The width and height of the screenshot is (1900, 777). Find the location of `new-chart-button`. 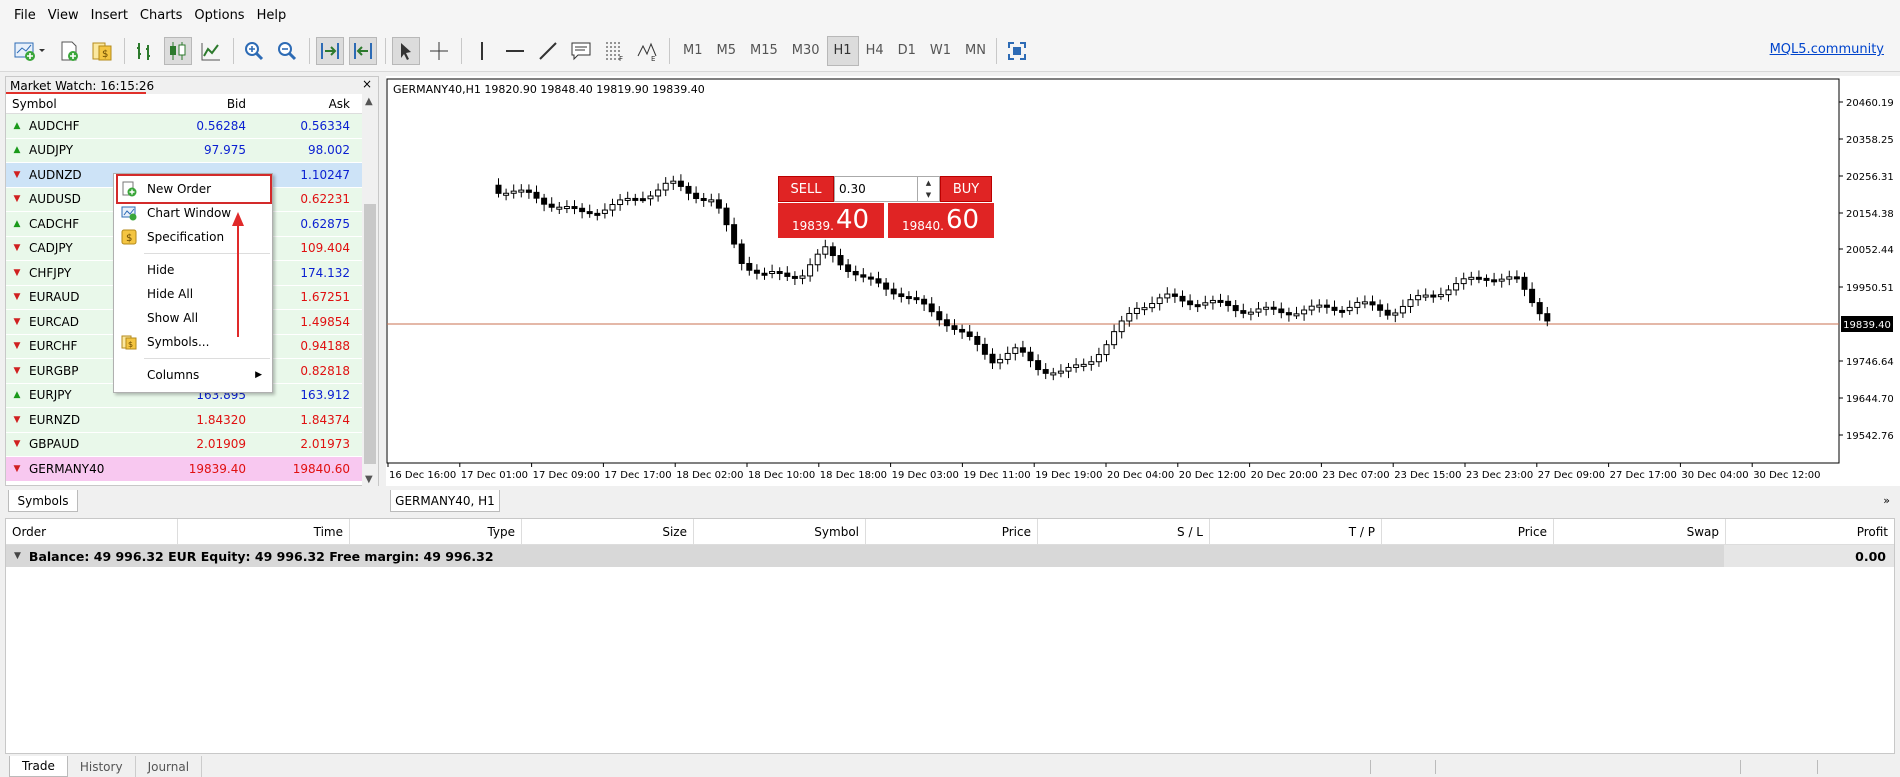

new-chart-button is located at coordinates (30, 51).